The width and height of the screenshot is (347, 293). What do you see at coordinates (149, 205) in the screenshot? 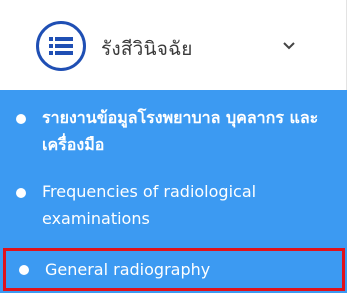
I see `submenu-item-label: Frequencies of radiological examinations` at bounding box center [149, 205].